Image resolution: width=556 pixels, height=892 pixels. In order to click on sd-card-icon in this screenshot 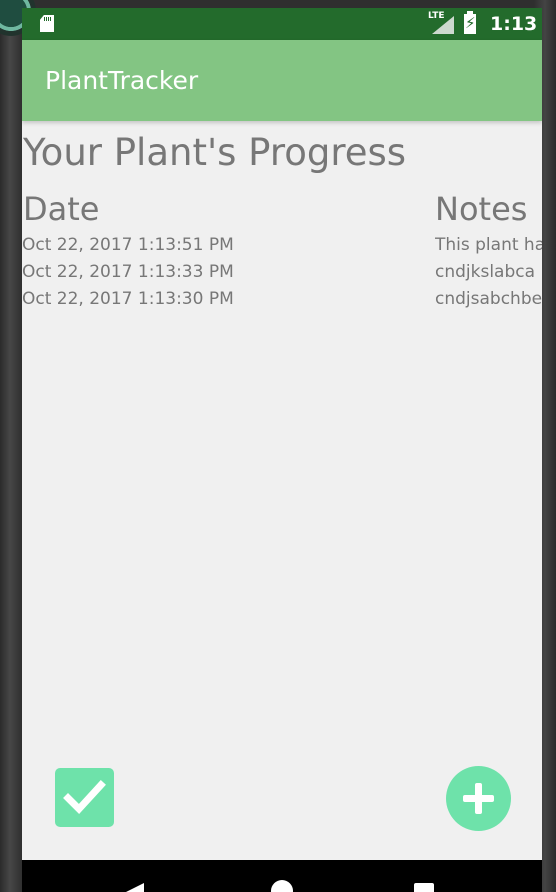, I will do `click(47, 23)`.